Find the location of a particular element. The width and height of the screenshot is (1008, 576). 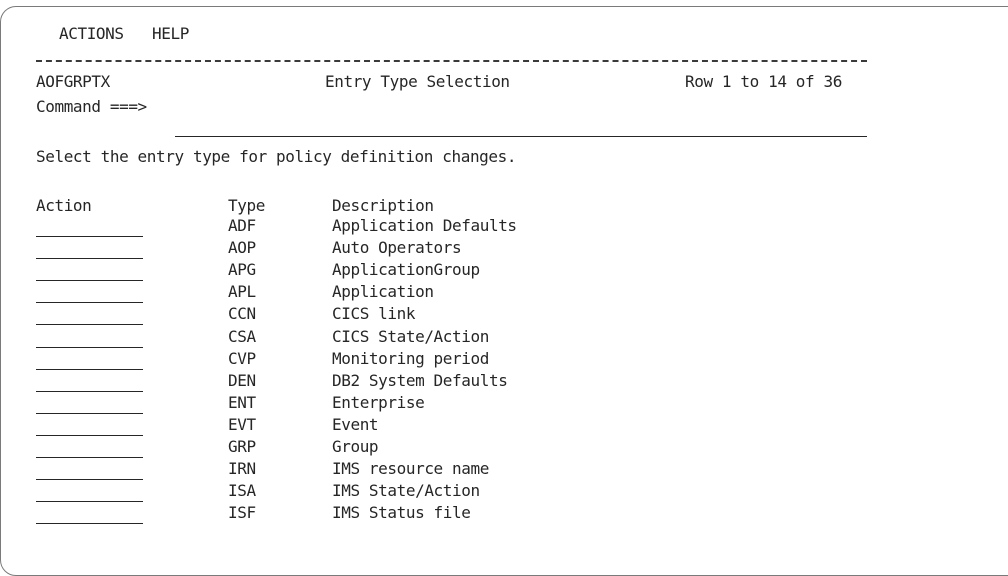

entry-type-description: Application is located at coordinates (383, 292).